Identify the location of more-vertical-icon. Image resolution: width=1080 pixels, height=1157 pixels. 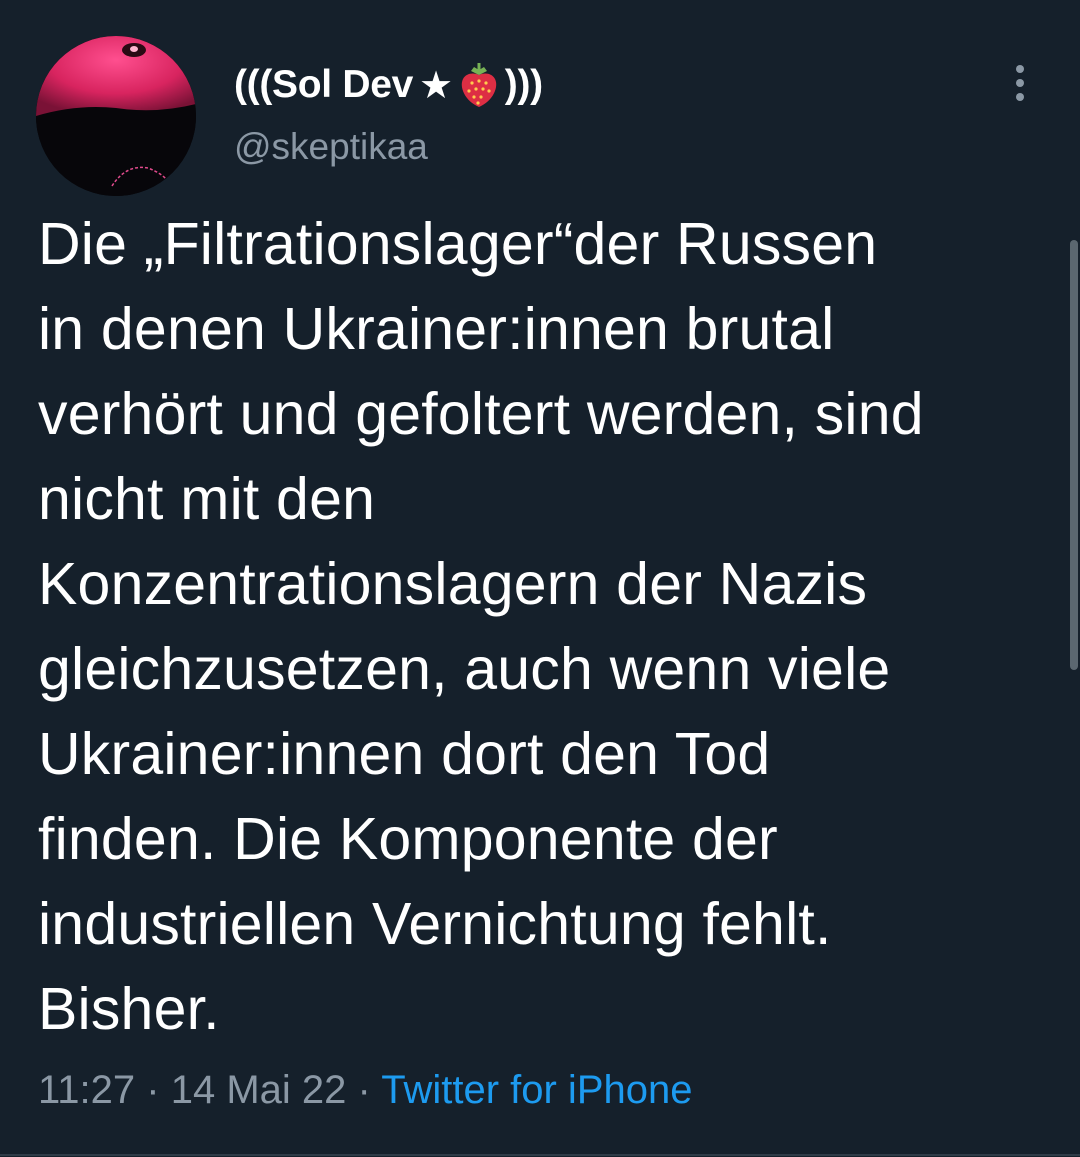
(1020, 69).